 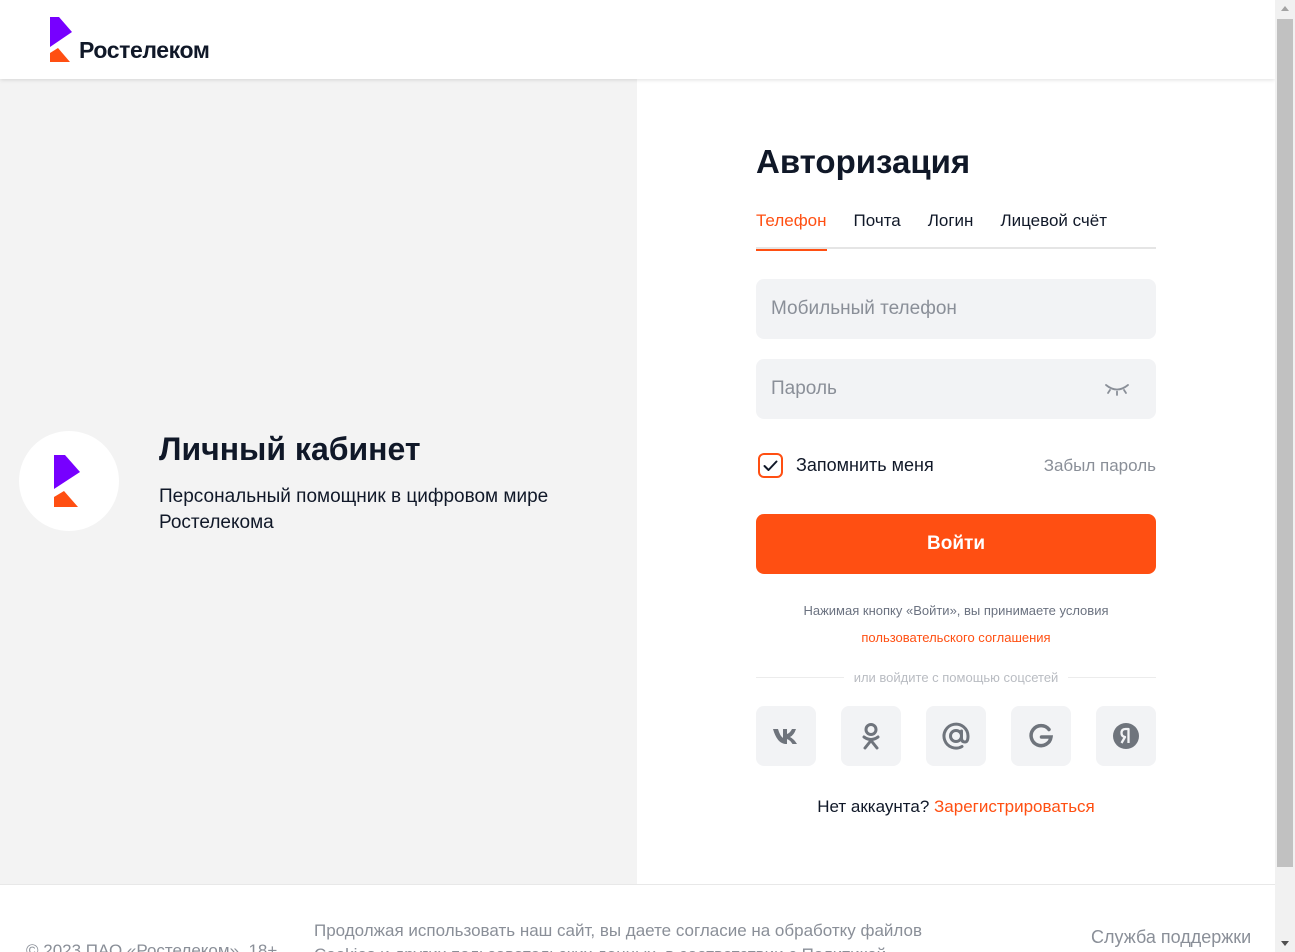 I want to click on scrollbar-thumb, so click(x=1285, y=443).